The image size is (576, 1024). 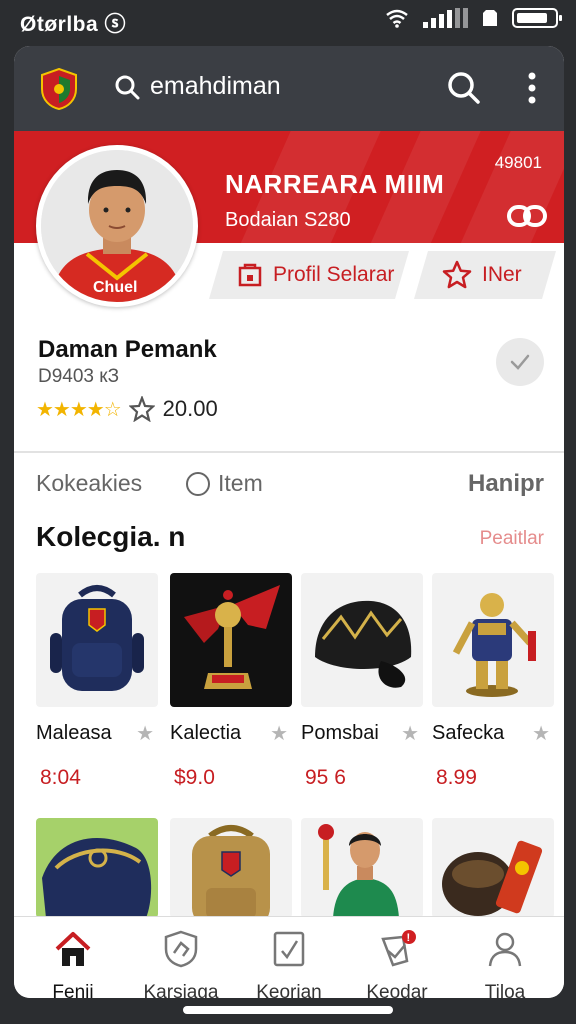 I want to click on star-icon, so click(x=457, y=275).